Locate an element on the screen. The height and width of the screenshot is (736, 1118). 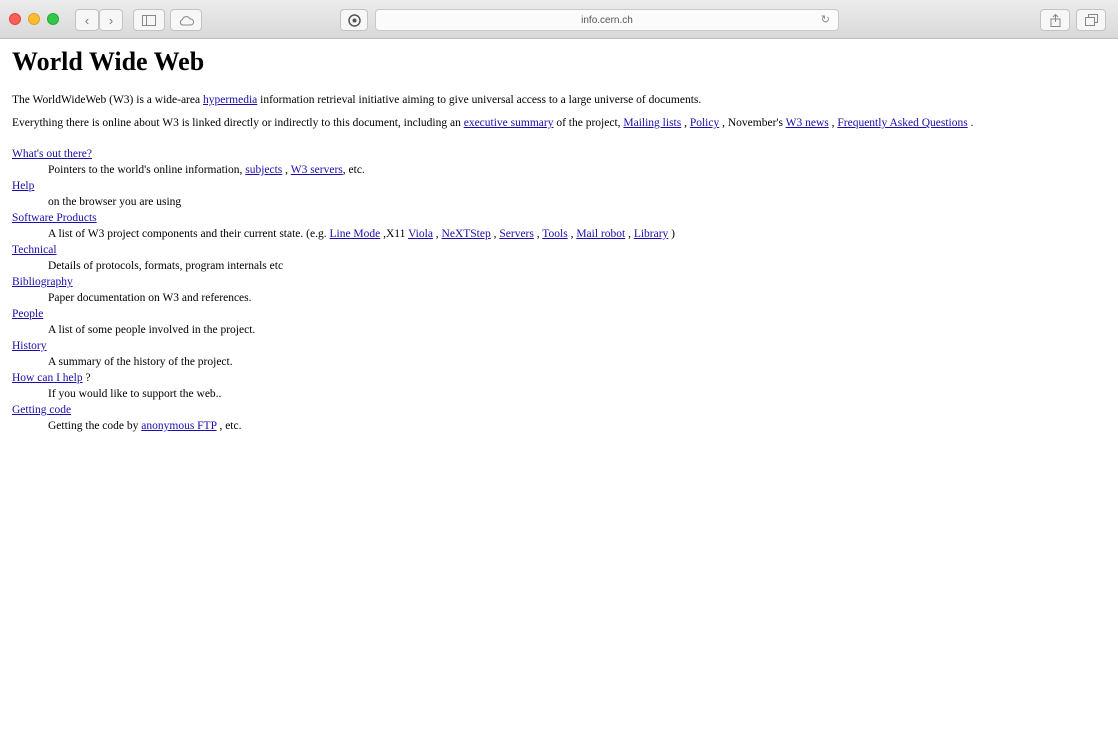
tabs-icon is located at coordinates (1091, 20).